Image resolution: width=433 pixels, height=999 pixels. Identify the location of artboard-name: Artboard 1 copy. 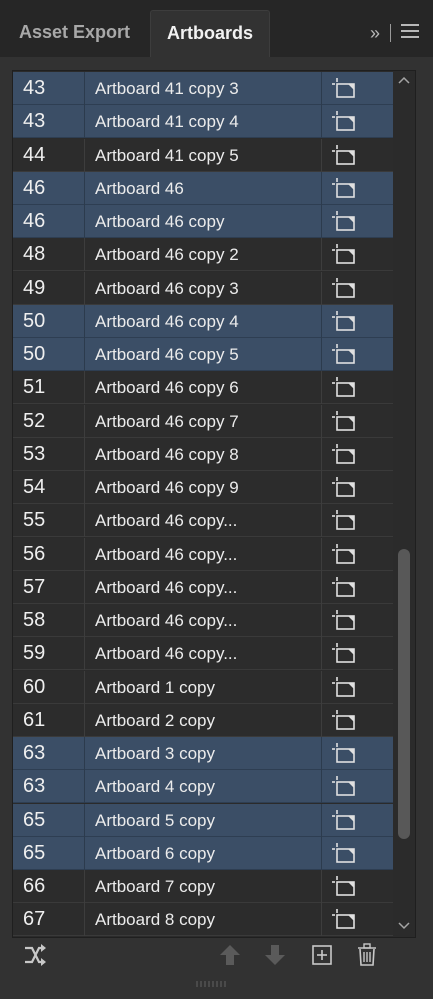
(204, 687).